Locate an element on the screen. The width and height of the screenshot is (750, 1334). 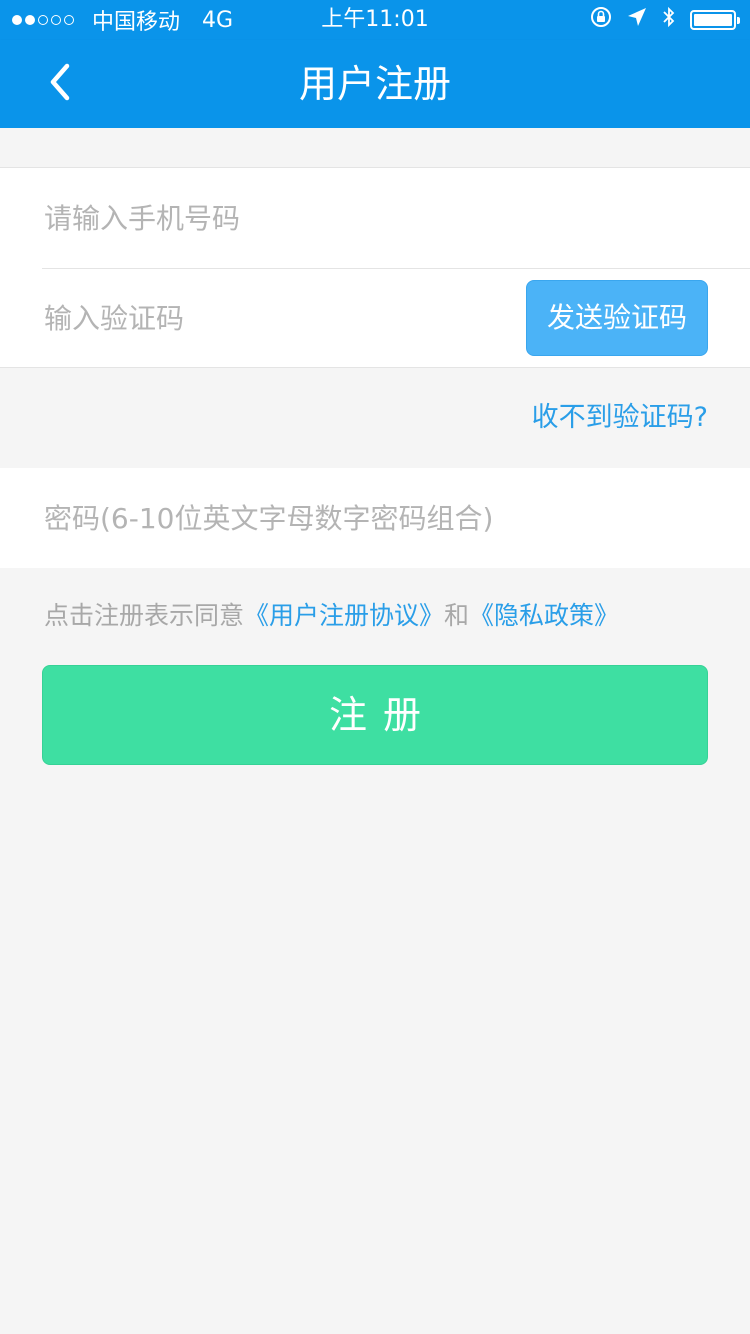
page-title: 用户注册 is located at coordinates (374, 84).